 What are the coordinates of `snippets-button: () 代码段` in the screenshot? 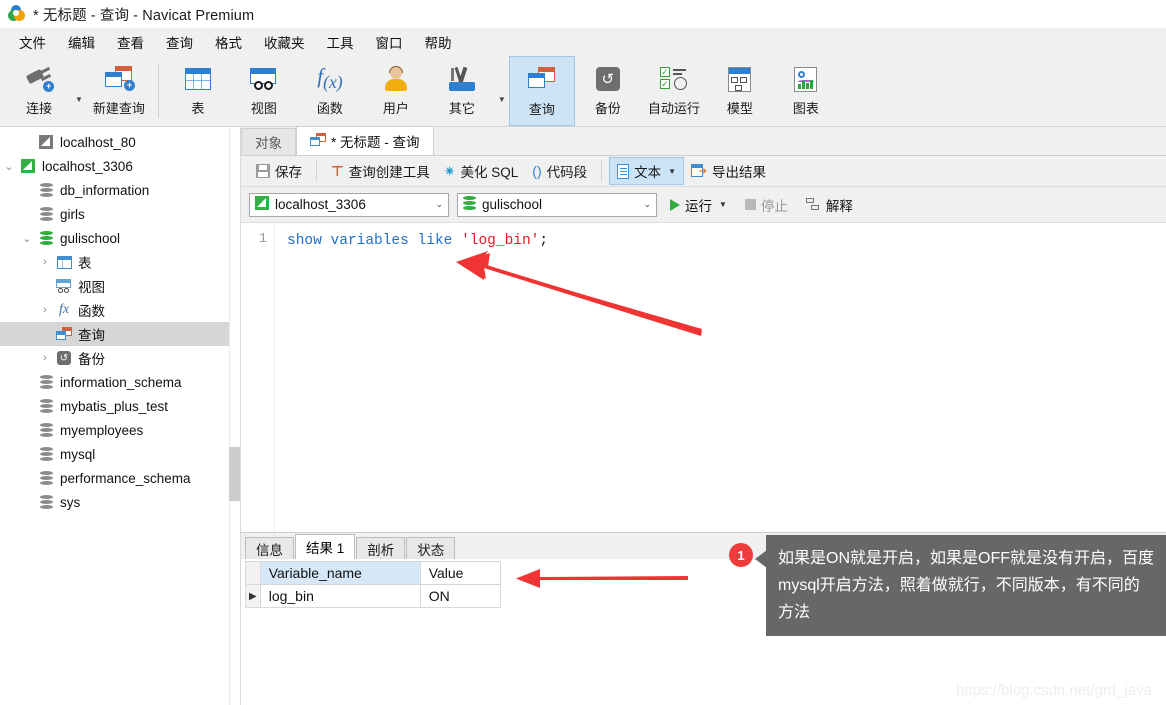 It's located at (559, 171).